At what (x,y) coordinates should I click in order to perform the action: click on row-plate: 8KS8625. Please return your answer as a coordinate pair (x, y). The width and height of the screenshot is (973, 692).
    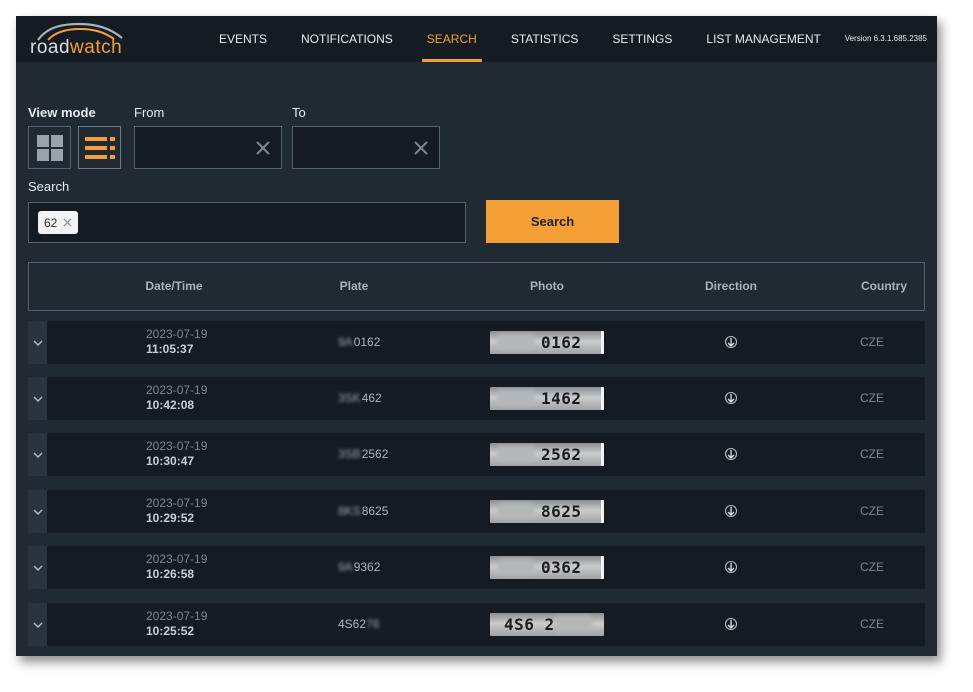
    Looking at the image, I should click on (363, 511).